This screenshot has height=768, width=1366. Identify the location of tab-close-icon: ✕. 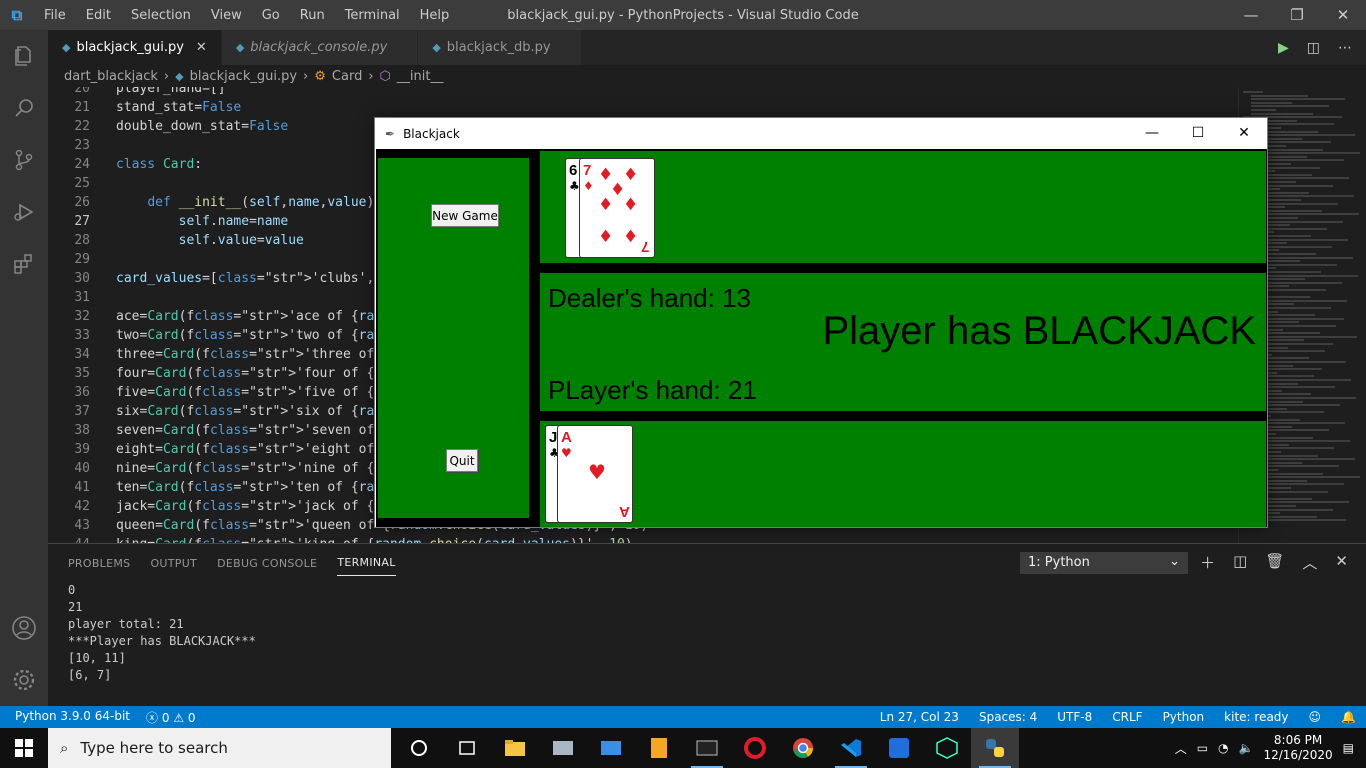
(201, 47).